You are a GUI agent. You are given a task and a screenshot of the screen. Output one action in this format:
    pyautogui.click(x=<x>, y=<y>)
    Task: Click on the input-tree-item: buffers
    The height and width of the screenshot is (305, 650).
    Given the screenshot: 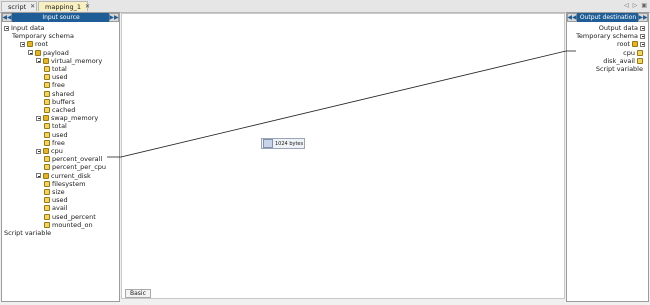 What is the action you would take?
    pyautogui.click(x=59, y=102)
    